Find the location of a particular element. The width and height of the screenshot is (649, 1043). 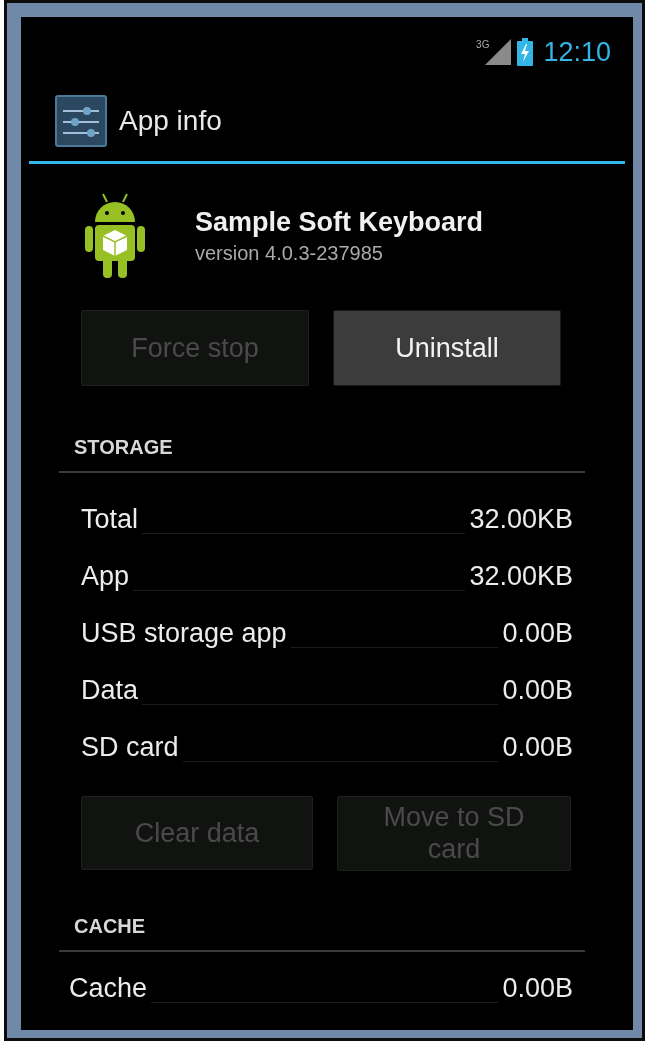

sliders-icon is located at coordinates (81, 121).